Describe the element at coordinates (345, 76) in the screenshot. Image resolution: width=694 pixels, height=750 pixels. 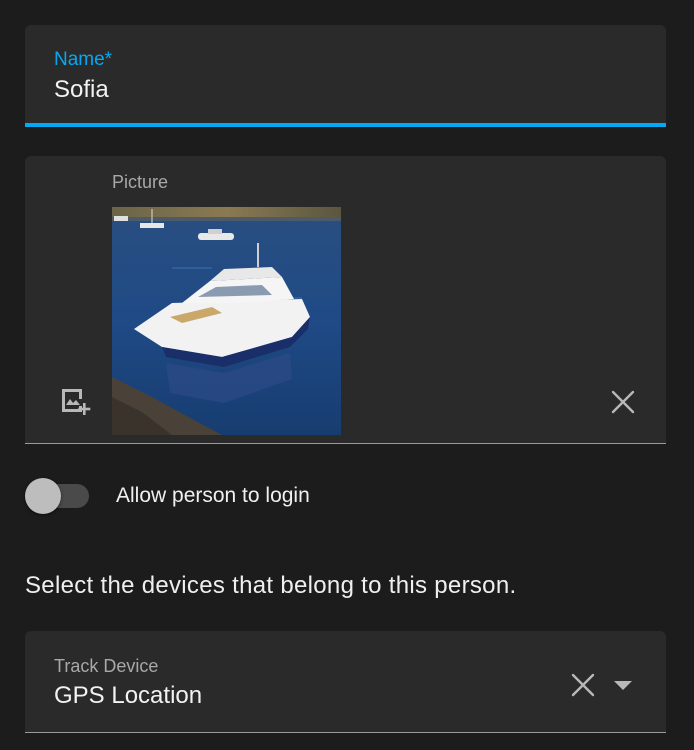
I see `name-field: Name* Sofia` at that location.